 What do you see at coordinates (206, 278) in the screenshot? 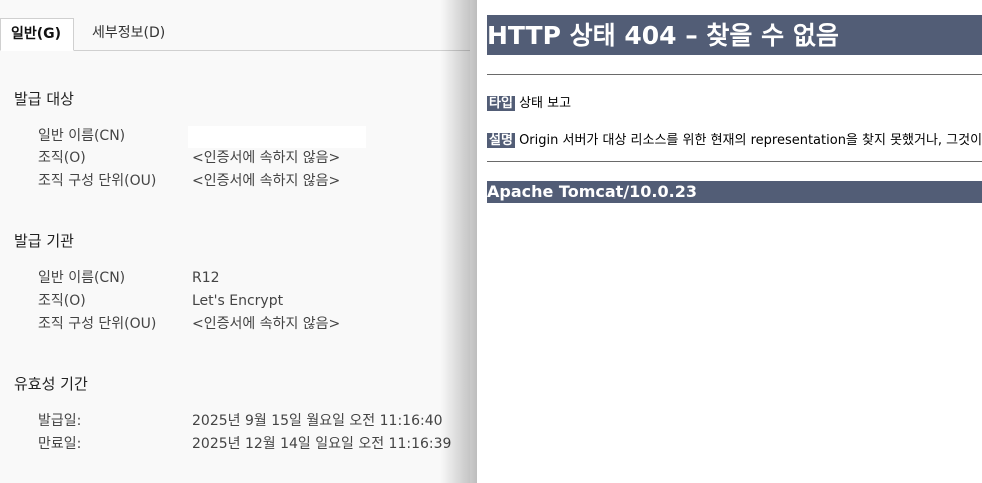
I see `field-value: R12` at bounding box center [206, 278].